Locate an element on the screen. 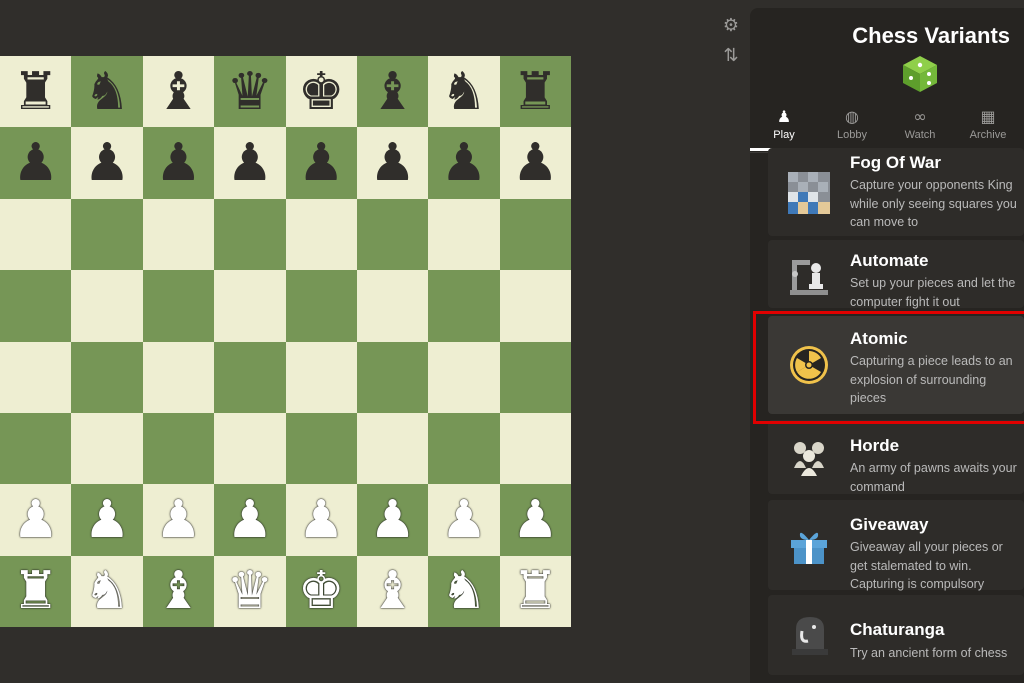 The width and height of the screenshot is (1024, 683). square-e7: ♟ is located at coordinates (321, 163).